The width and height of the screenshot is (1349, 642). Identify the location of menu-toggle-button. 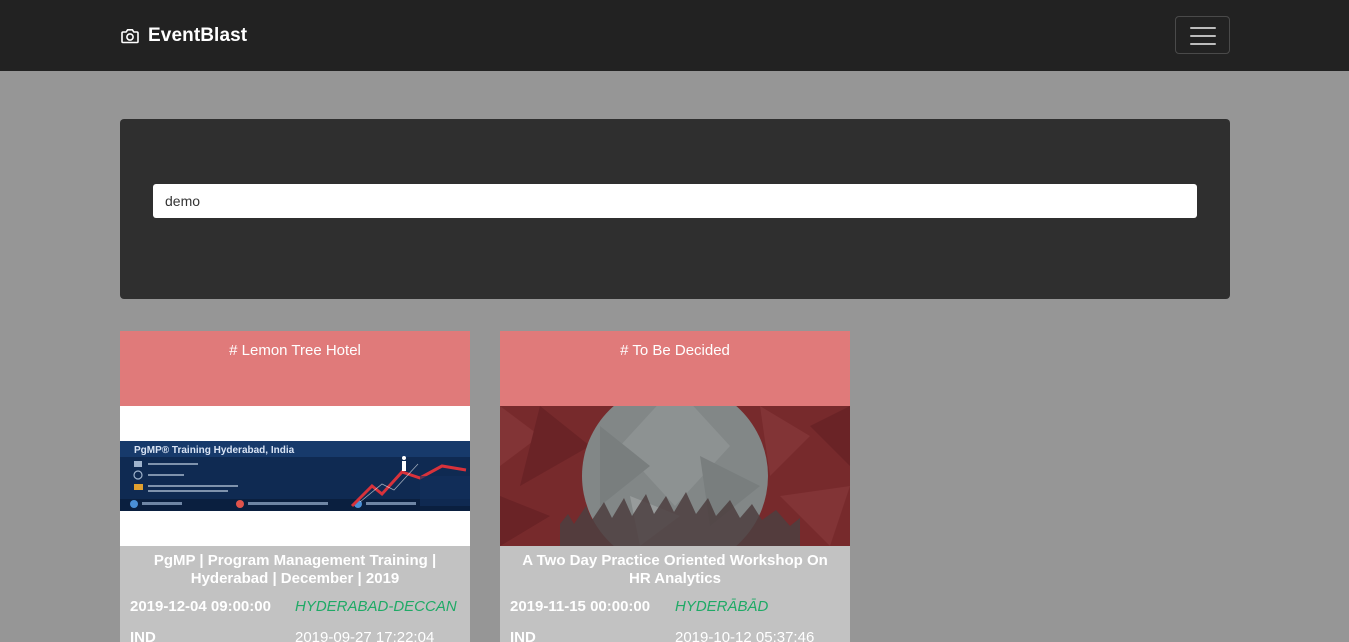
(1202, 35).